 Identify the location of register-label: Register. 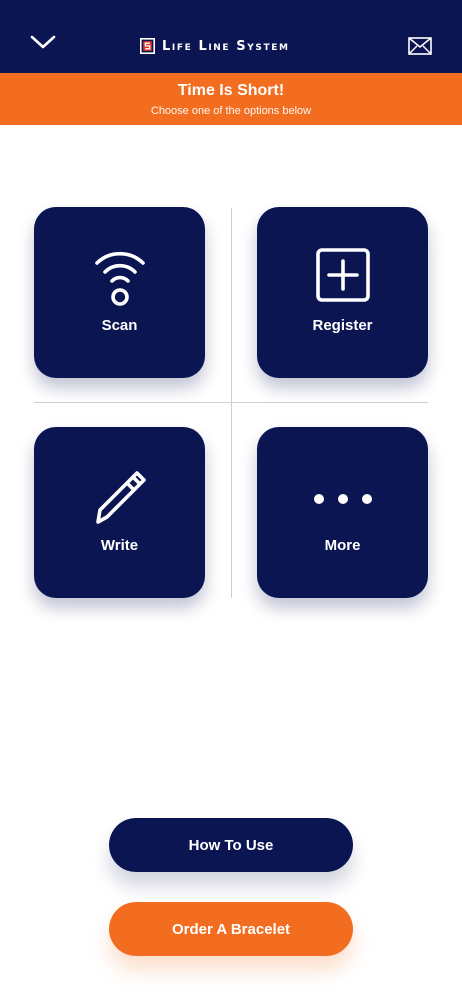
(342, 325).